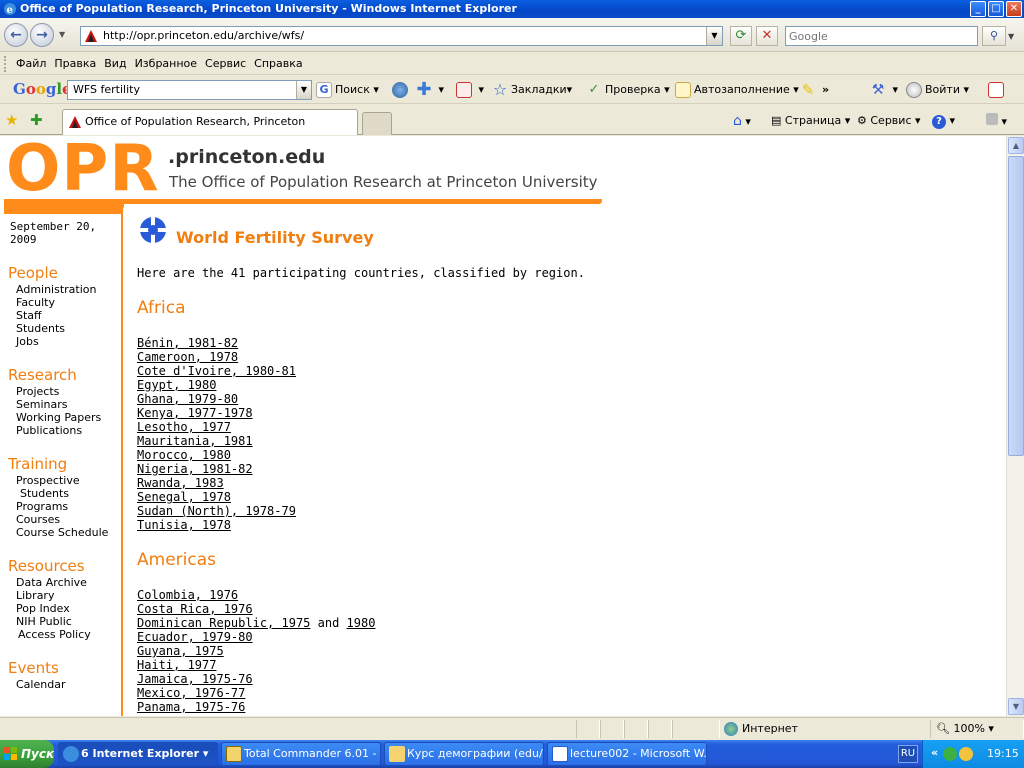 This screenshot has width=1024, height=768. What do you see at coordinates (42, 506) in the screenshot?
I see `sidebar-item-programs: Programs` at bounding box center [42, 506].